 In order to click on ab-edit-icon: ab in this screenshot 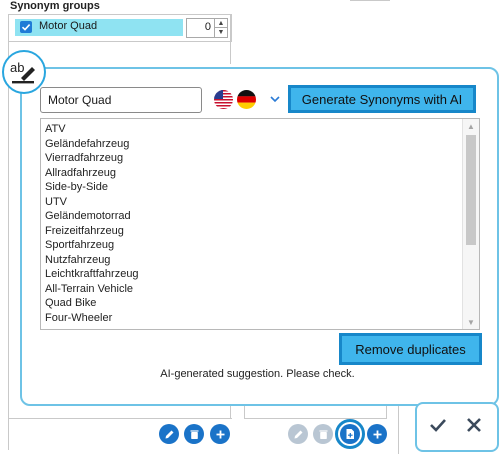, I will do `click(24, 72)`.